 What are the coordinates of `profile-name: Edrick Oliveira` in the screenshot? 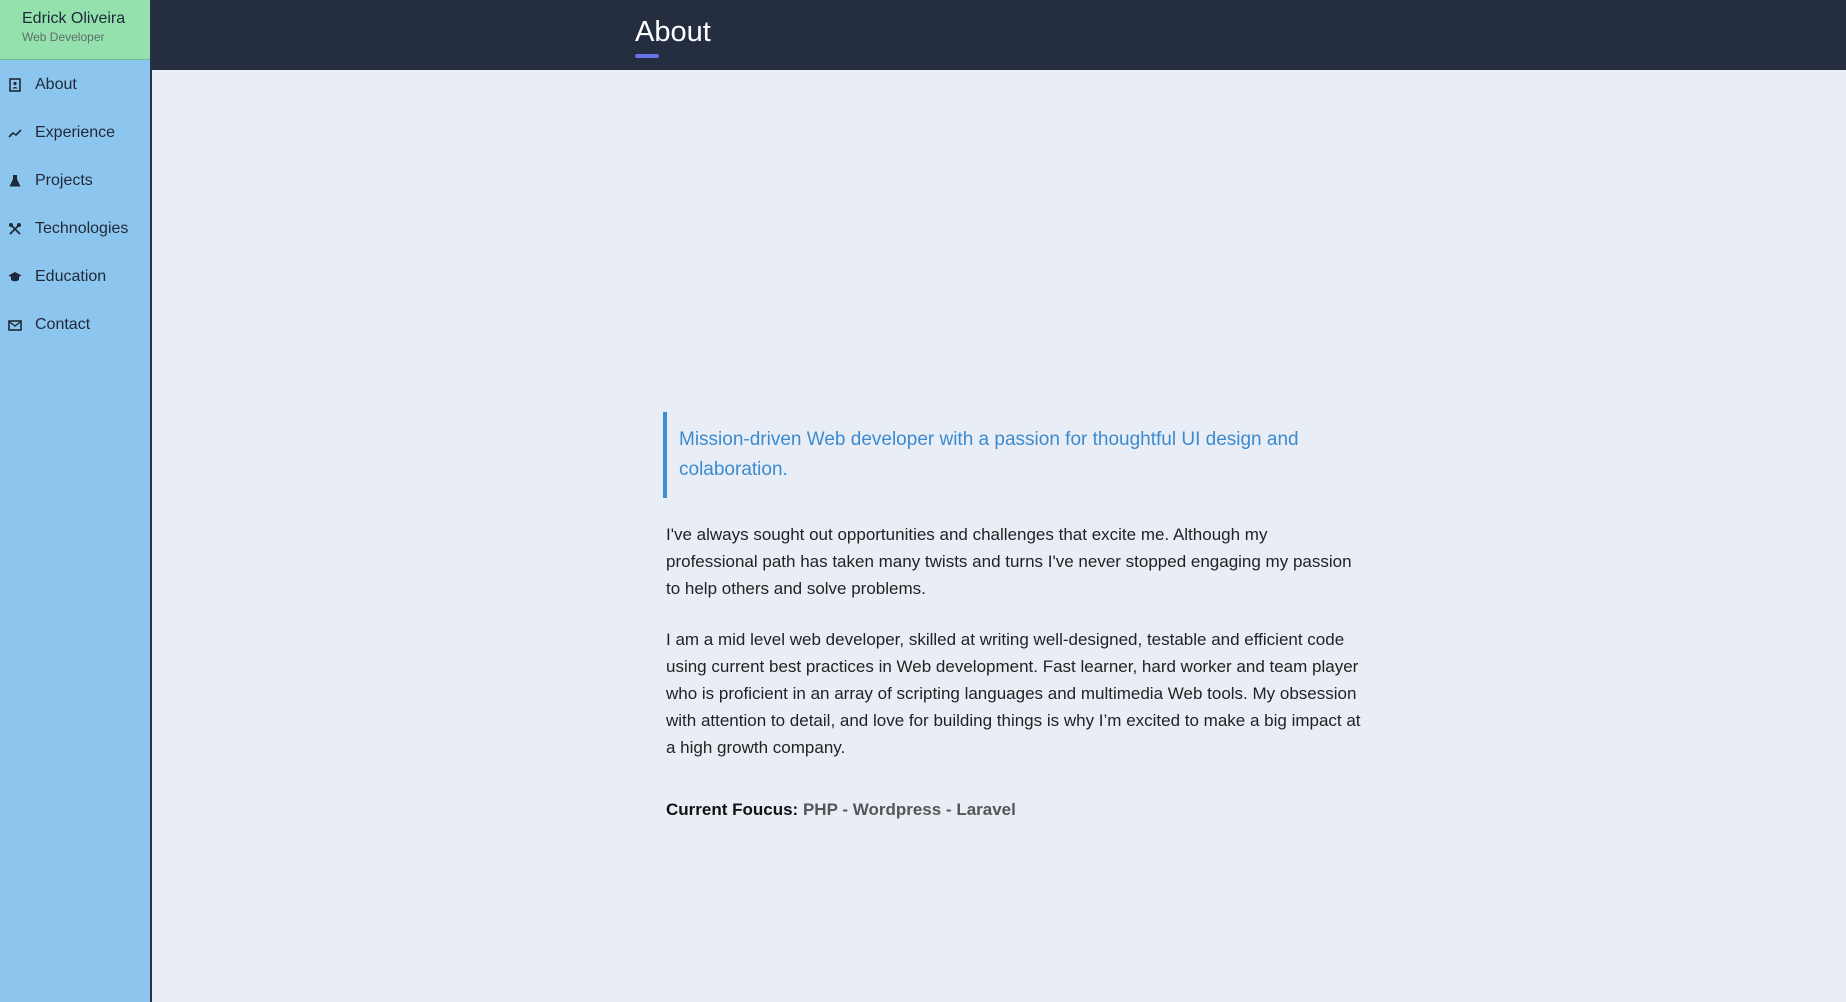 It's located at (74, 18).